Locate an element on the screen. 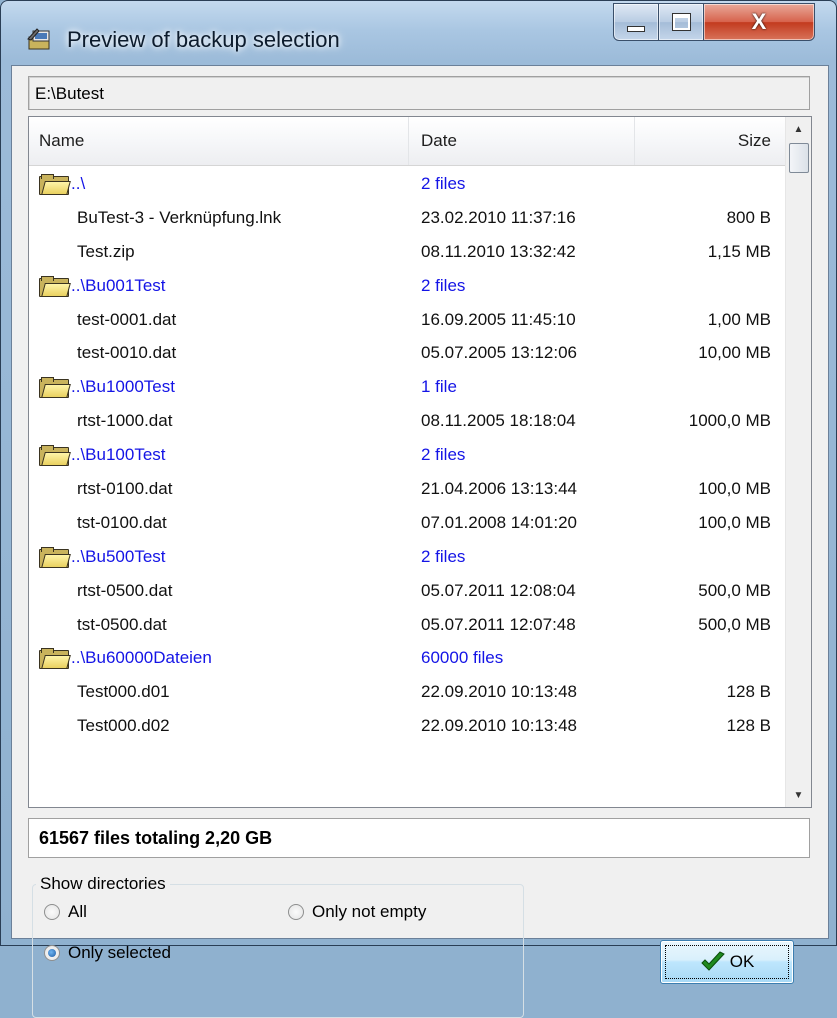  radio-all: All is located at coordinates (65, 912).